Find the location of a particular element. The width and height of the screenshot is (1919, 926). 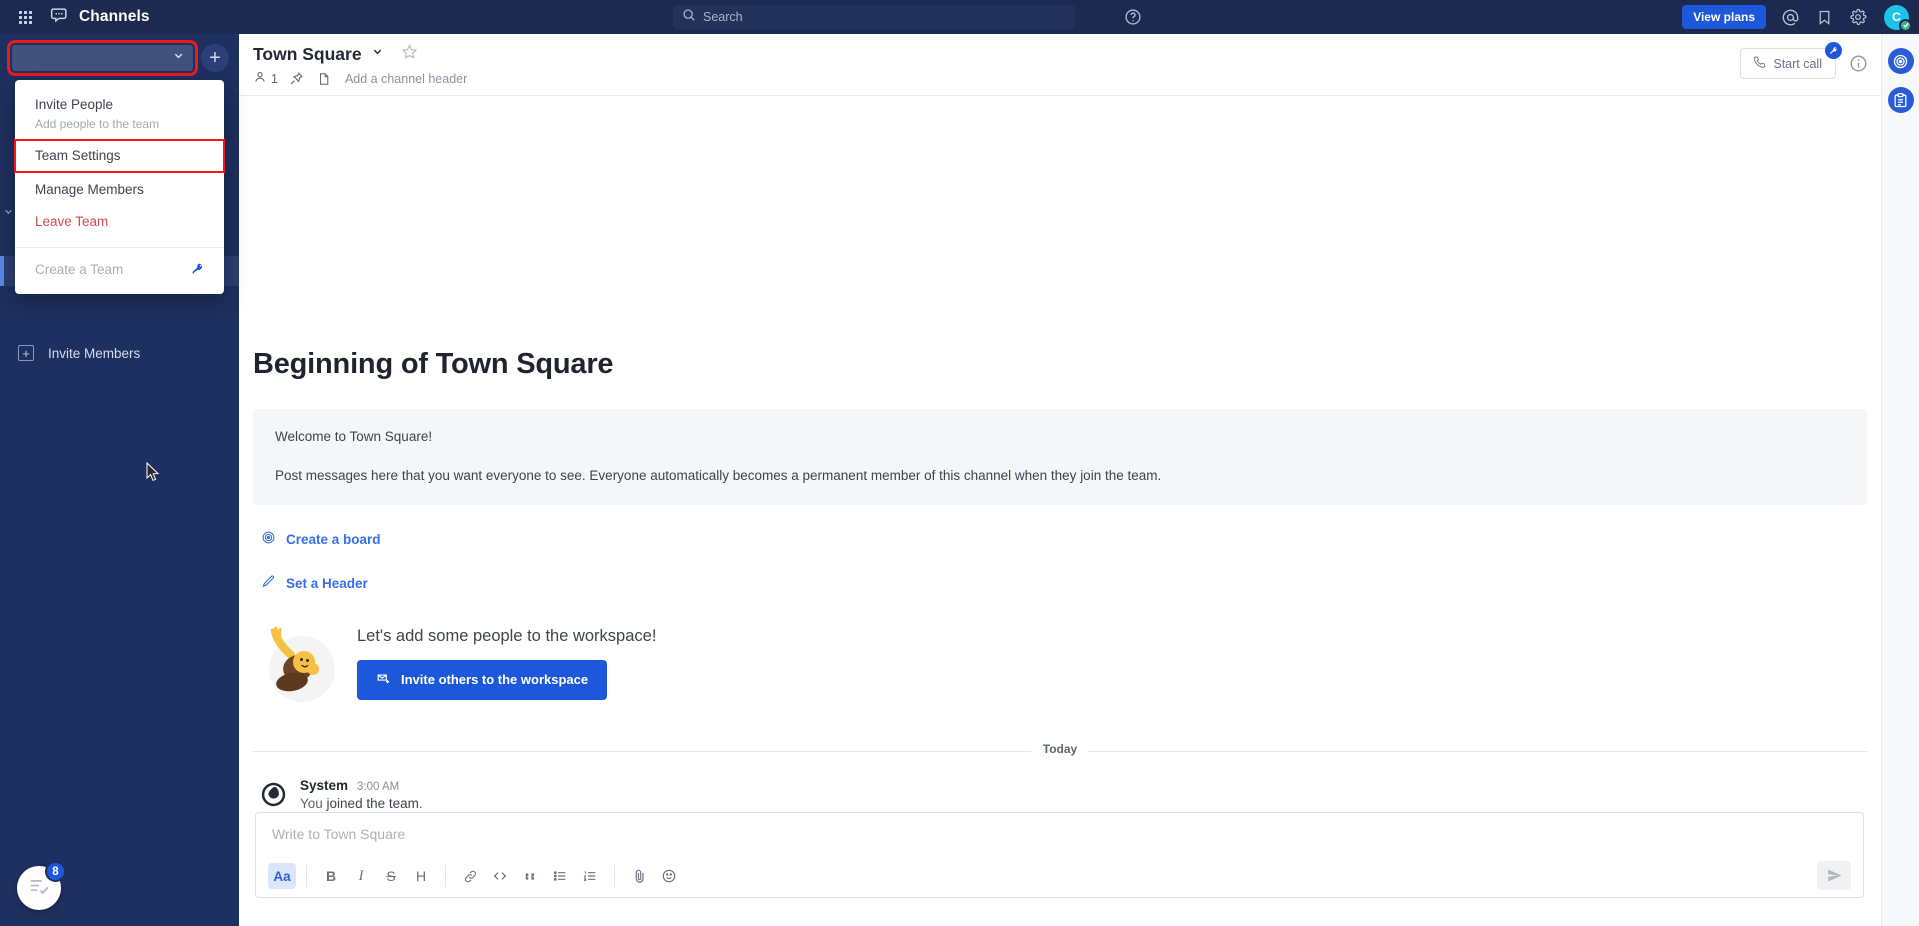

heading-button: H is located at coordinates (421, 876).